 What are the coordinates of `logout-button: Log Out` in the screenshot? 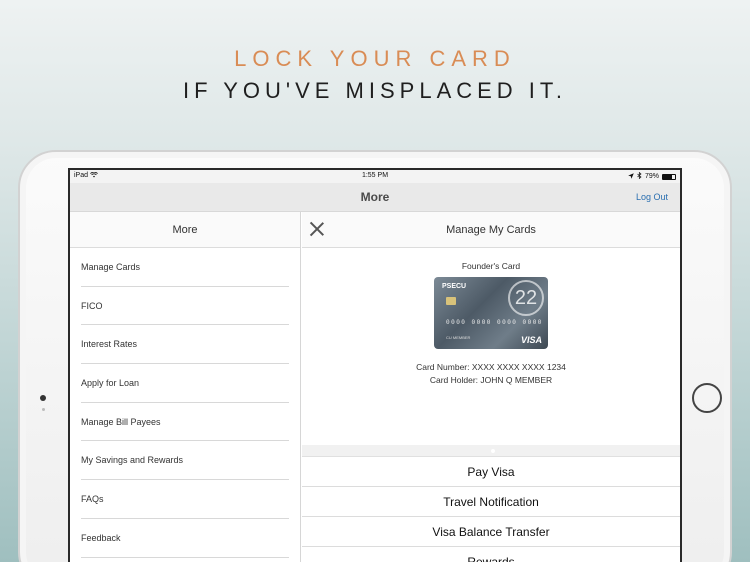 It's located at (652, 197).